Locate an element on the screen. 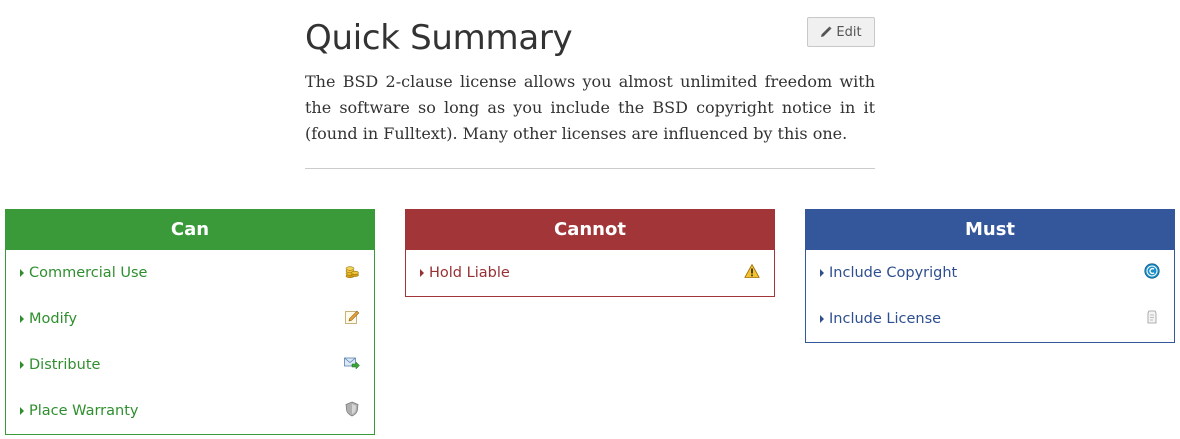 The height and width of the screenshot is (439, 1180). cannot-panel: Cannot Hold Liable is located at coordinates (590, 253).